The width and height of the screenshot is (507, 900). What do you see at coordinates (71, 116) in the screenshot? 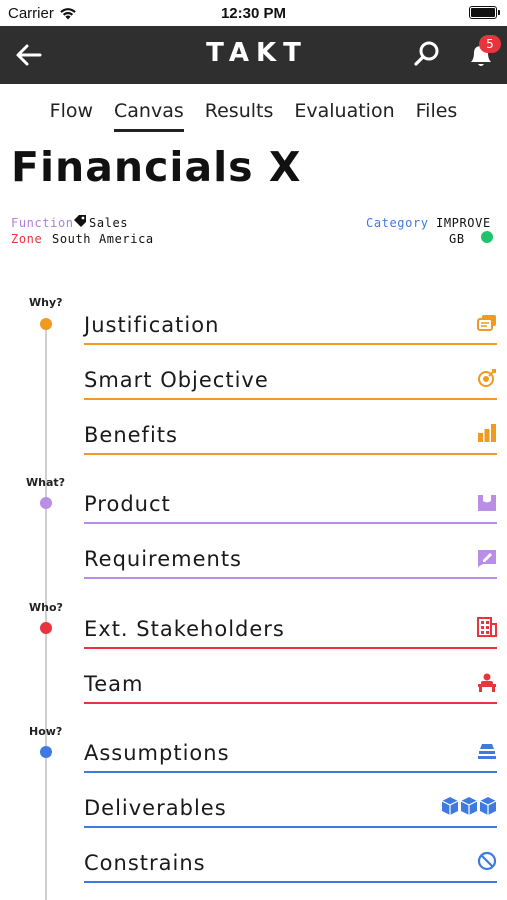
I see `tab-flow: Flow` at bounding box center [71, 116].